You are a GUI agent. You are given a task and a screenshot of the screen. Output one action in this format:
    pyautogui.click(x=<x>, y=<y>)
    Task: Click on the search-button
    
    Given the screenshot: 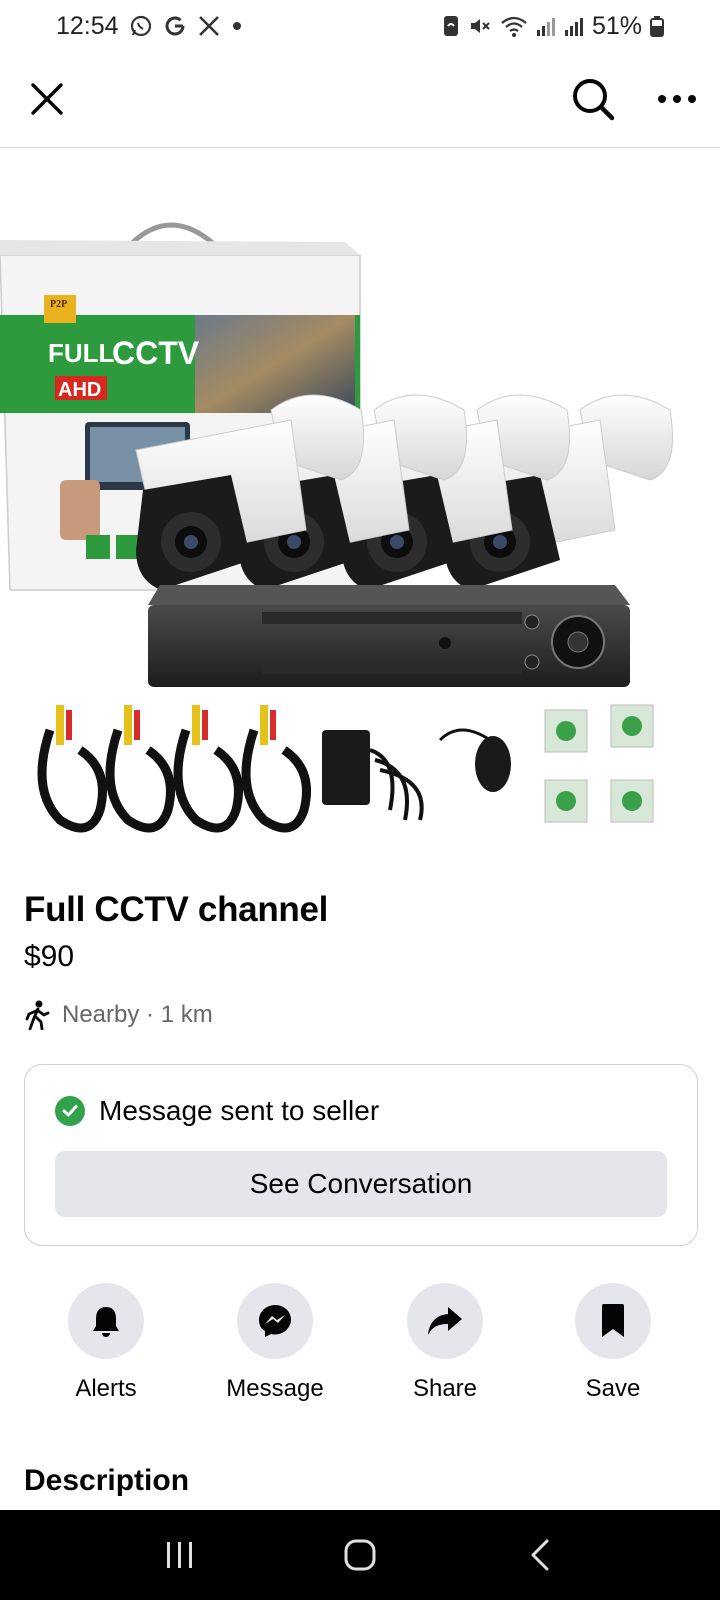 What is the action you would take?
    pyautogui.click(x=593, y=99)
    